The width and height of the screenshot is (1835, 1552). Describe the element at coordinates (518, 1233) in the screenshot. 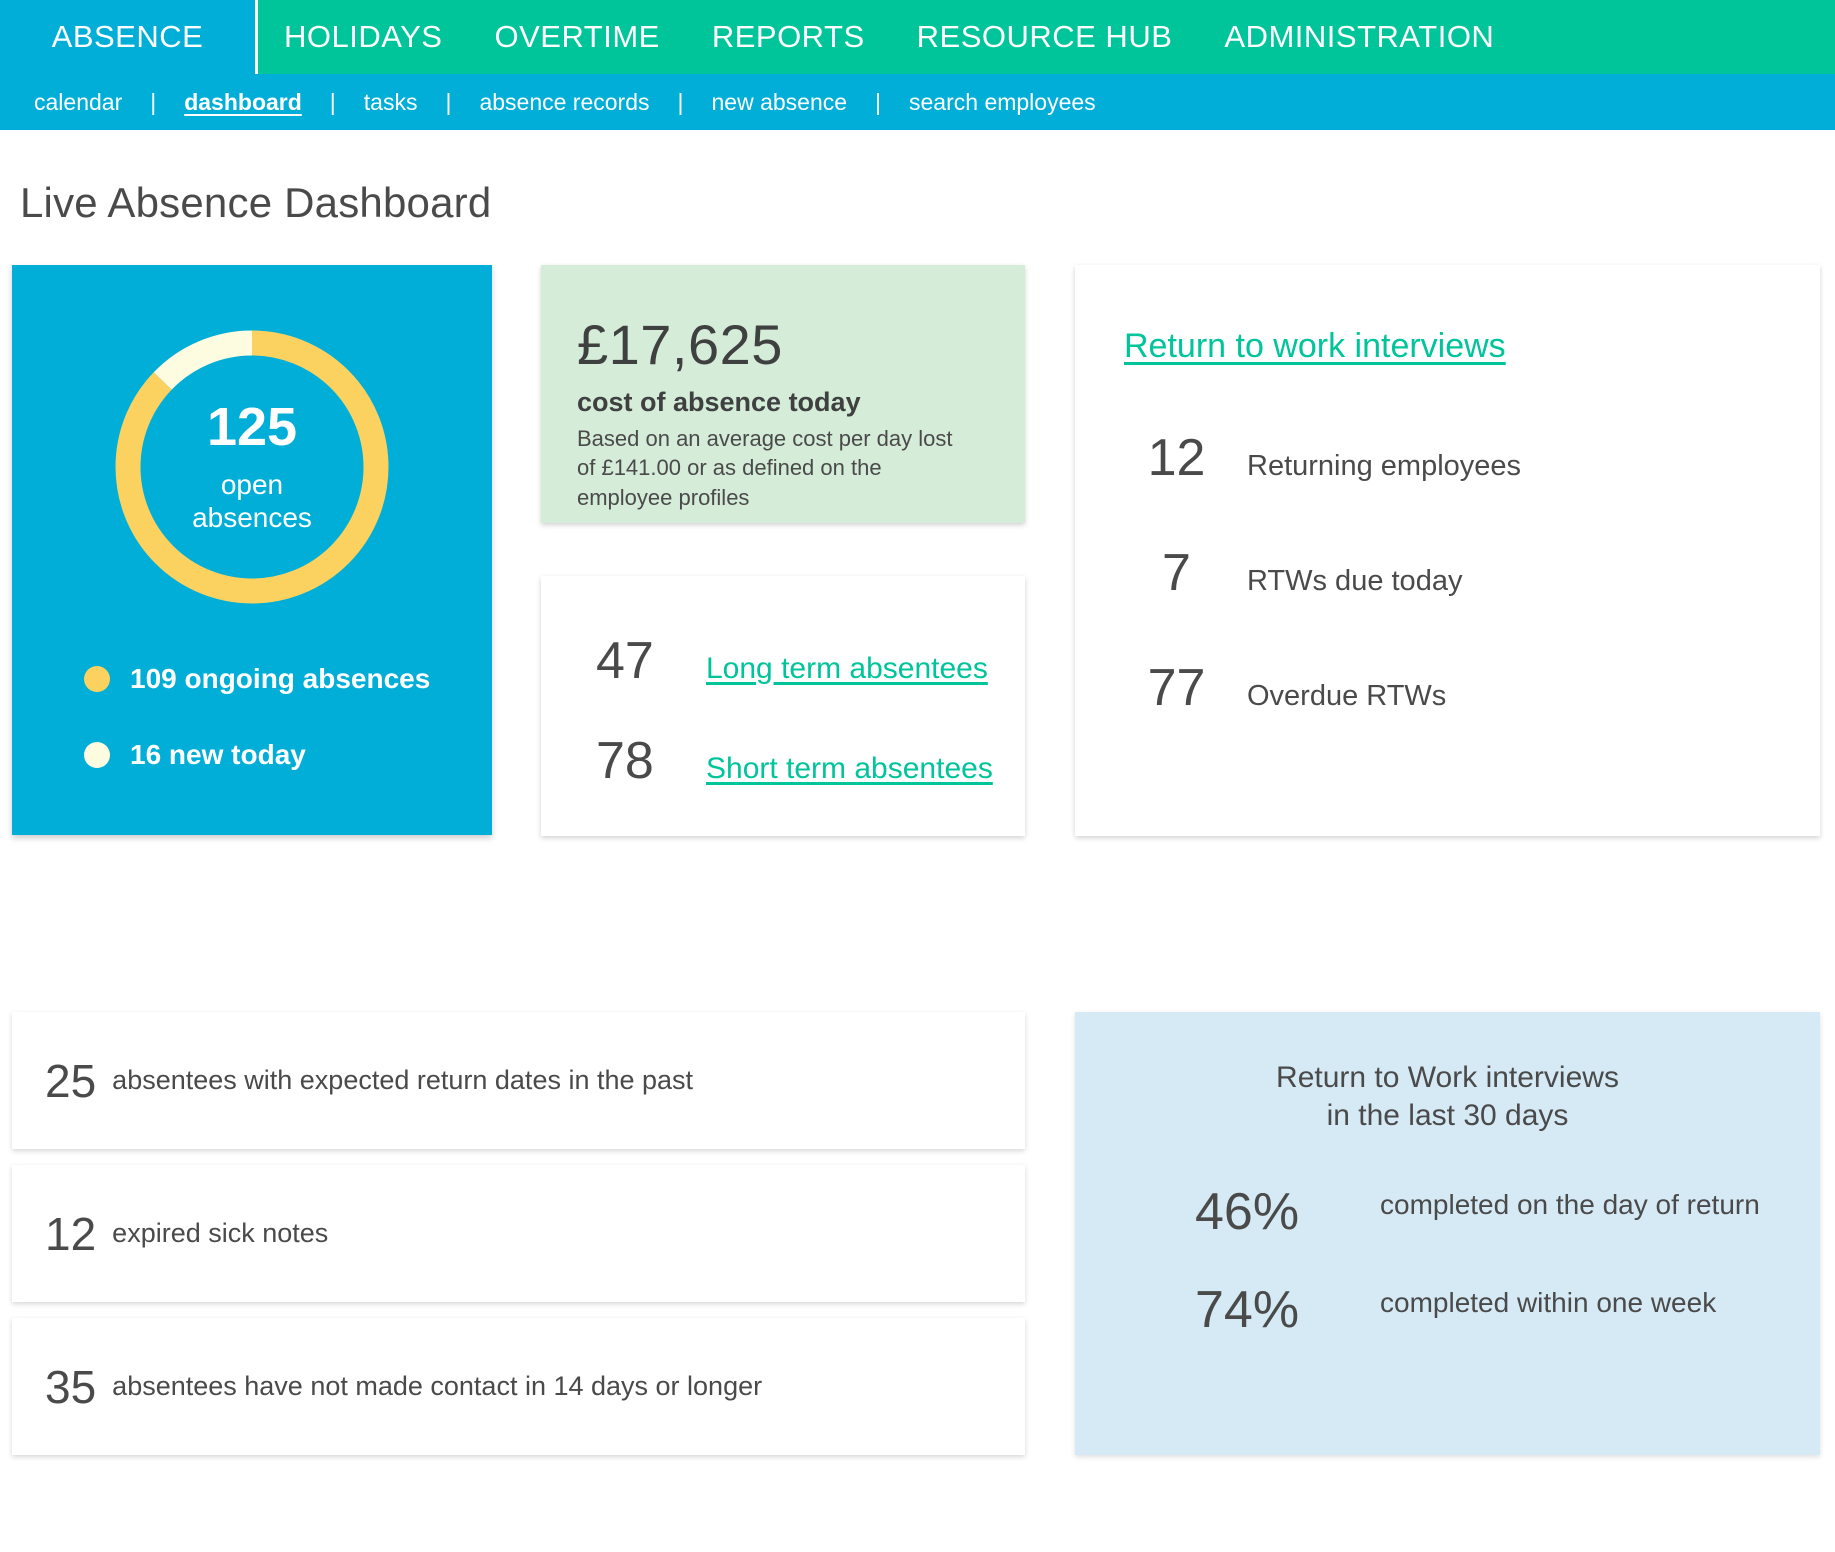

I see `info-card-expired-sick-notes: 12 expired sick notes` at that location.